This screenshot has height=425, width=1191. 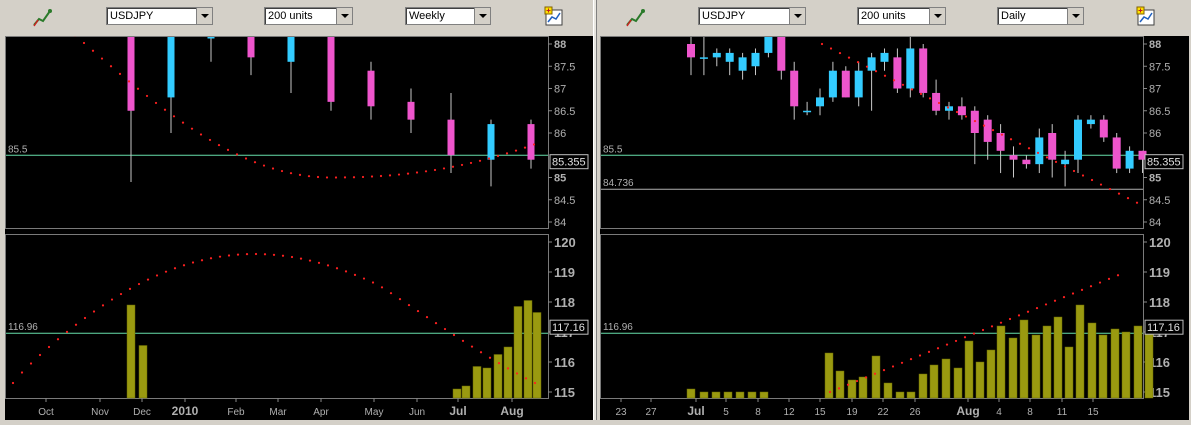 What do you see at coordinates (789, 412) in the screenshot?
I see `x-tick-label: 12` at bounding box center [789, 412].